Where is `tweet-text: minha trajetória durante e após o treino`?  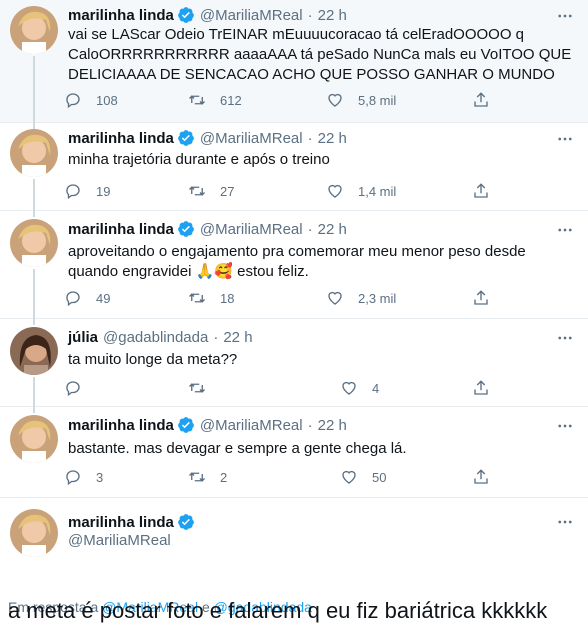
tweet-text: minha trajetória durante e após o treino is located at coordinates (320, 160).